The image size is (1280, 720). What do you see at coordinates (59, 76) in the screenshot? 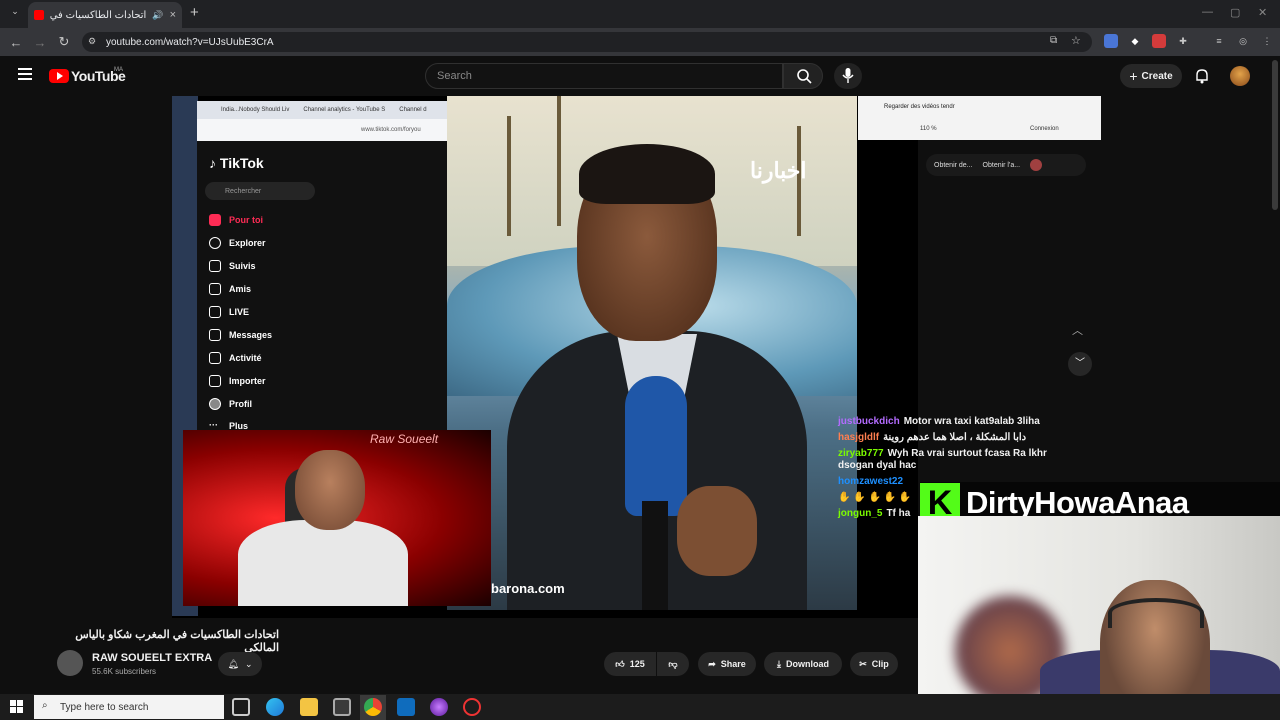
I see `youtube-logo-icon` at bounding box center [59, 76].